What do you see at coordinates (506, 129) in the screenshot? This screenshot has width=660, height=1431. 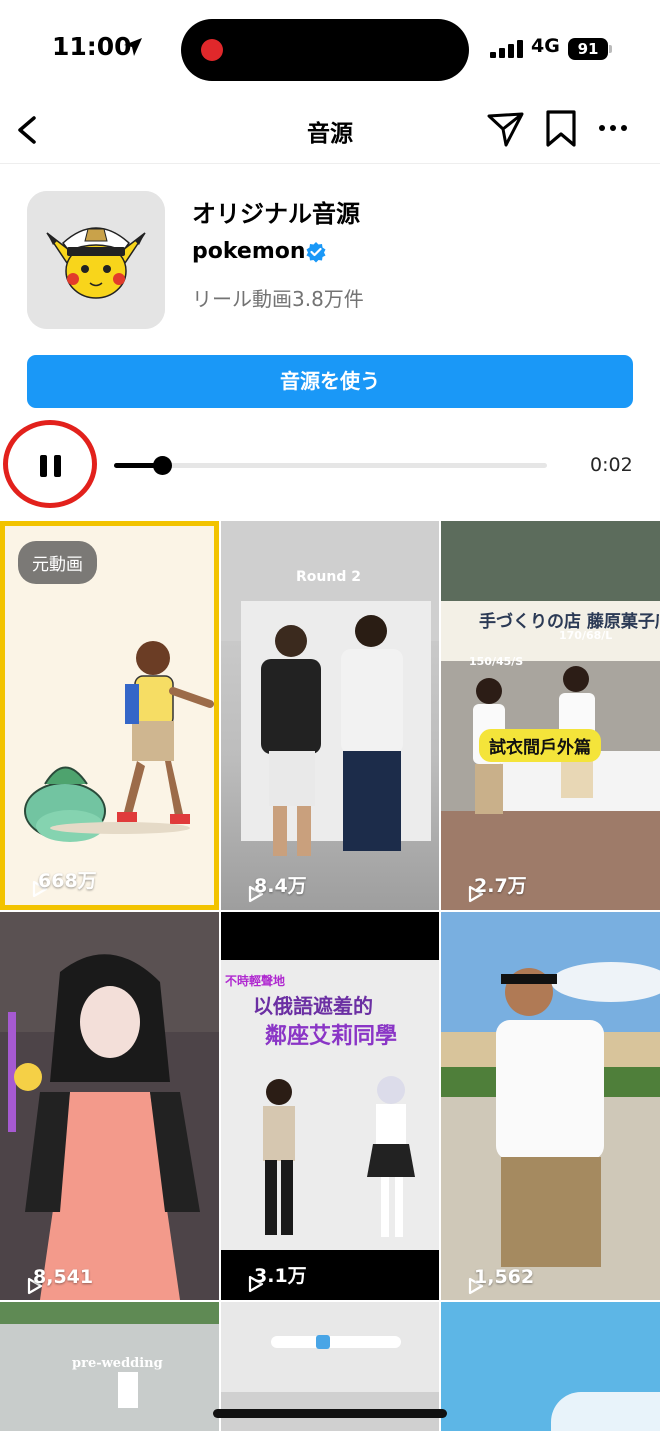 I see `send-icon` at bounding box center [506, 129].